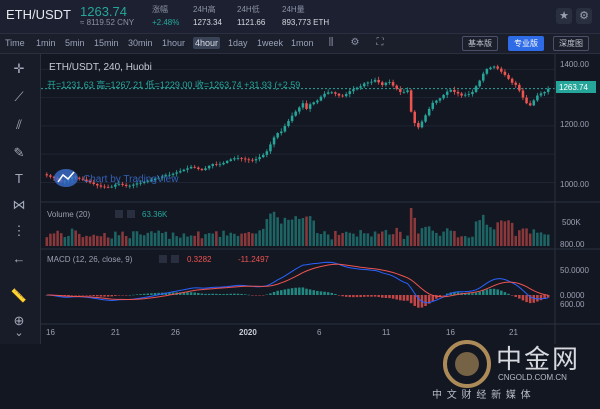  Describe the element at coordinates (19, 153) in the screenshot. I see `brush-icon: ✎` at that location.